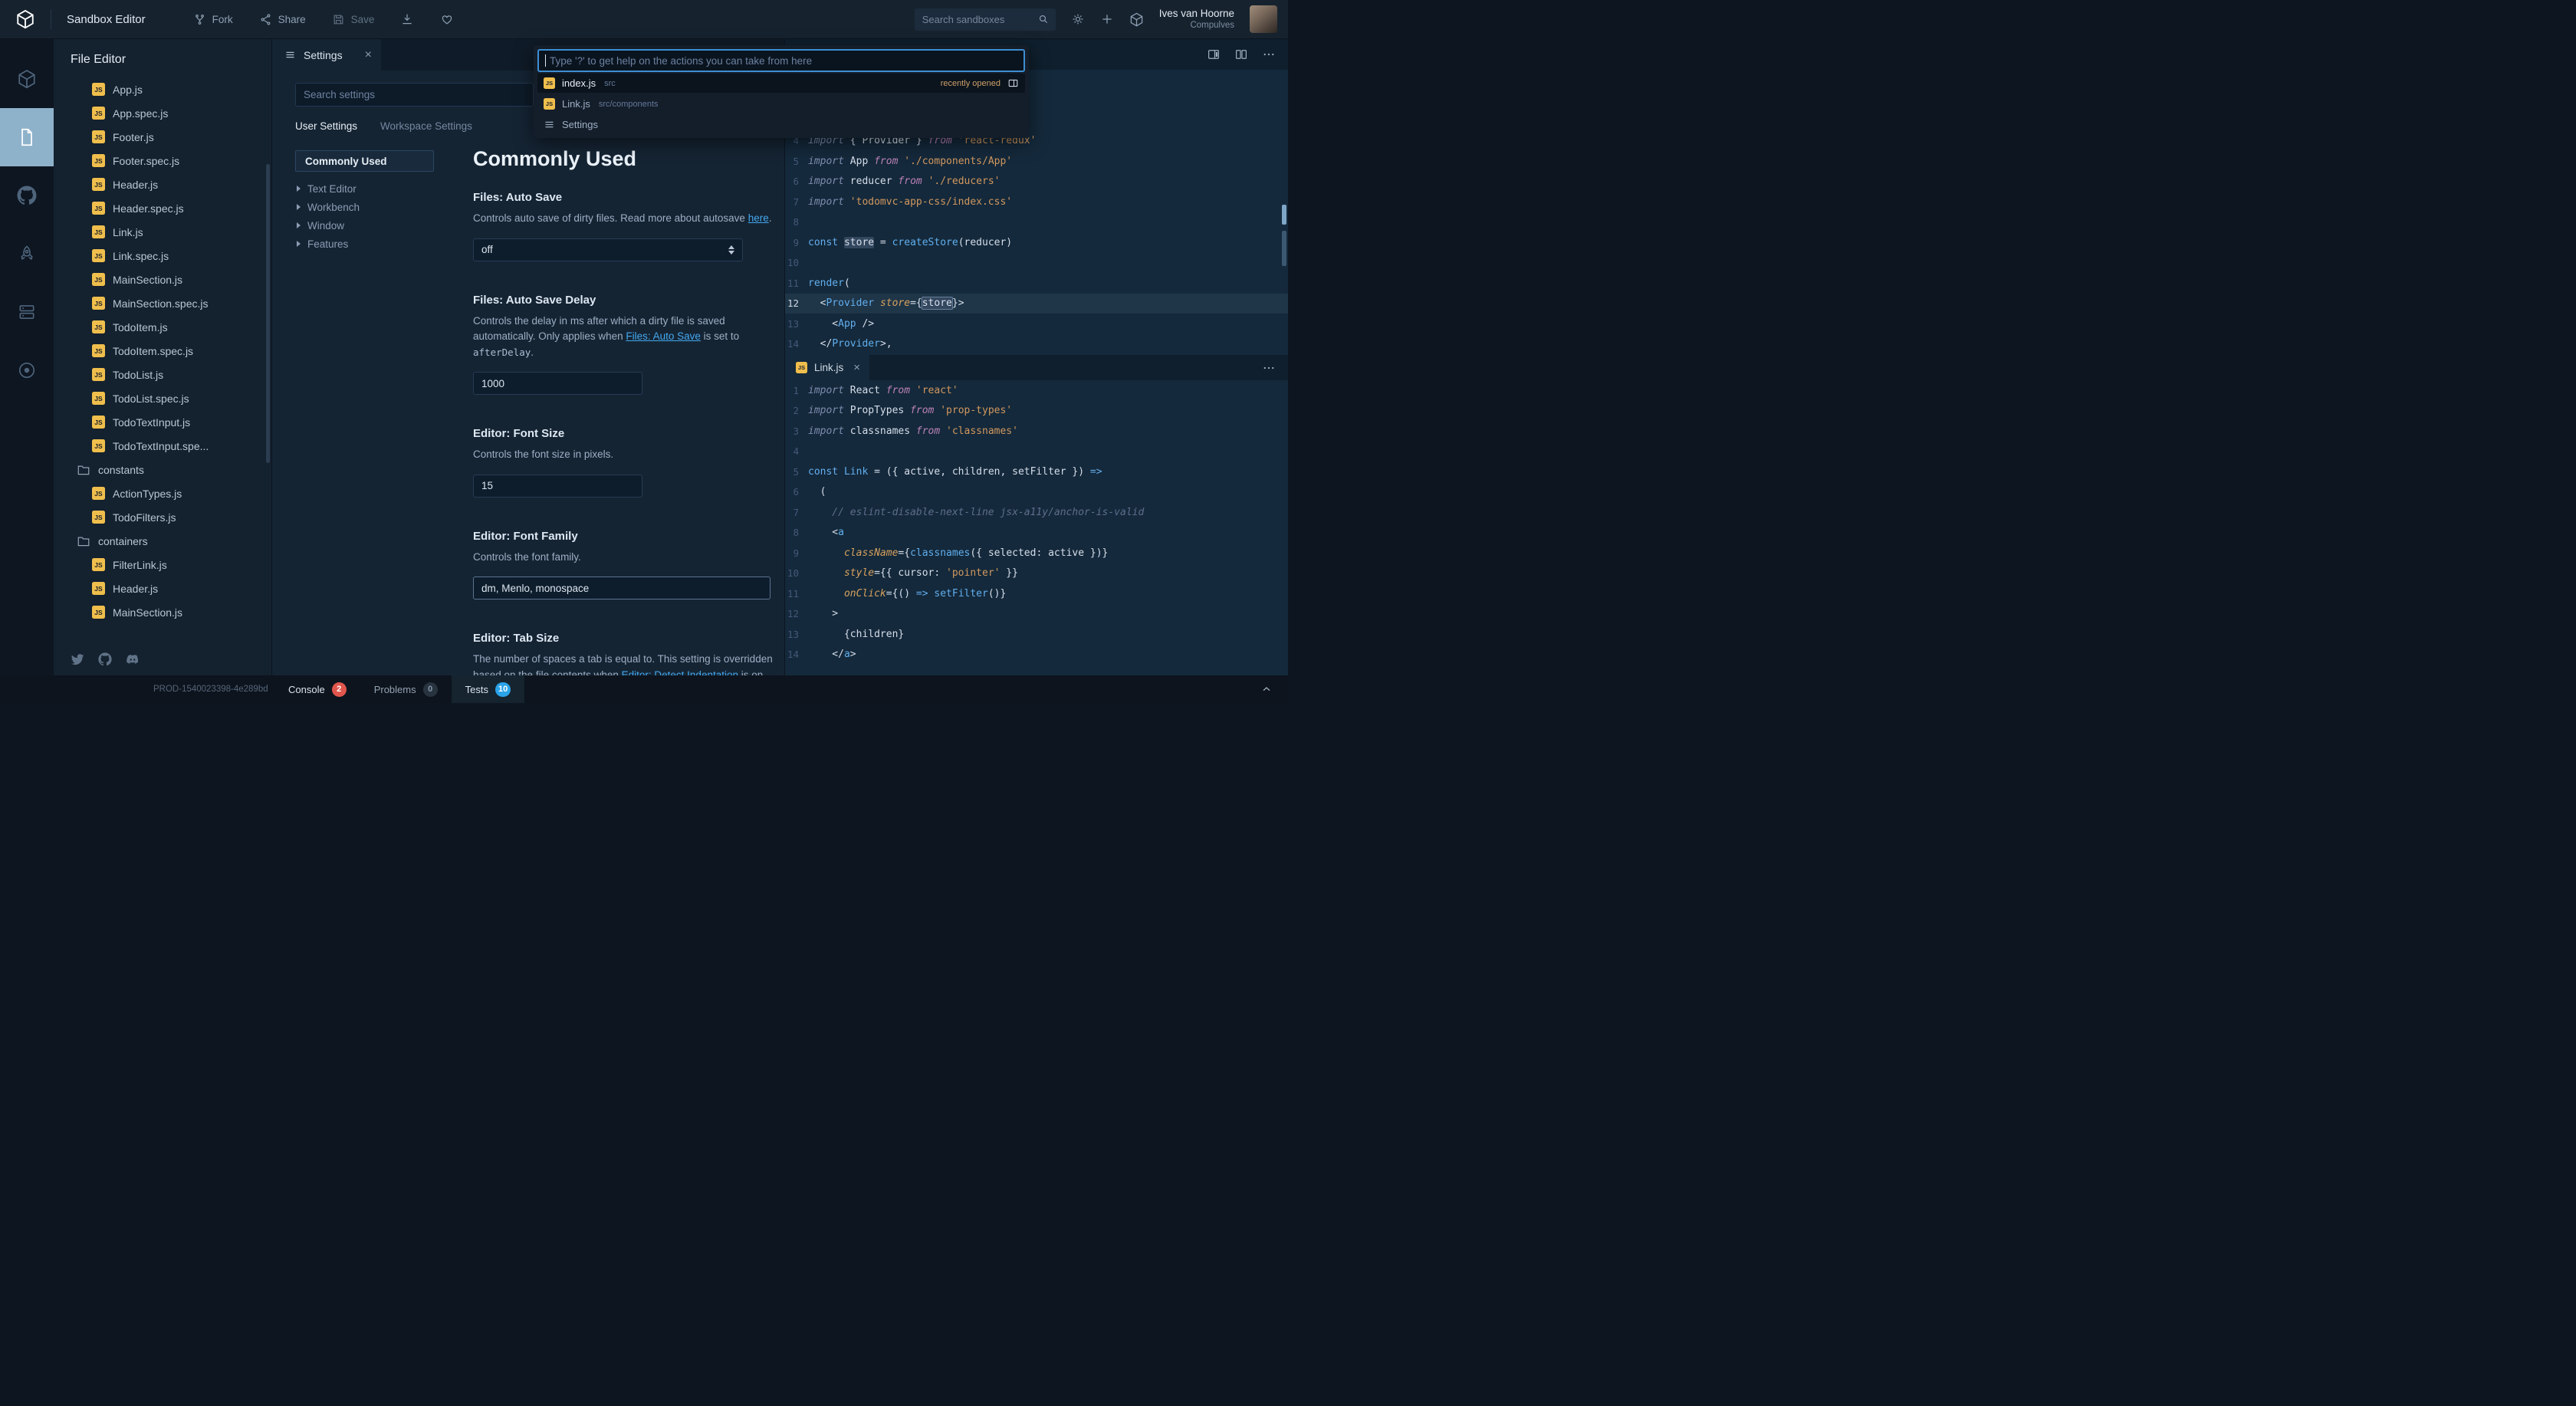 Image resolution: width=2576 pixels, height=1406 pixels. What do you see at coordinates (27, 137) in the screenshot?
I see `rail-item-files` at bounding box center [27, 137].